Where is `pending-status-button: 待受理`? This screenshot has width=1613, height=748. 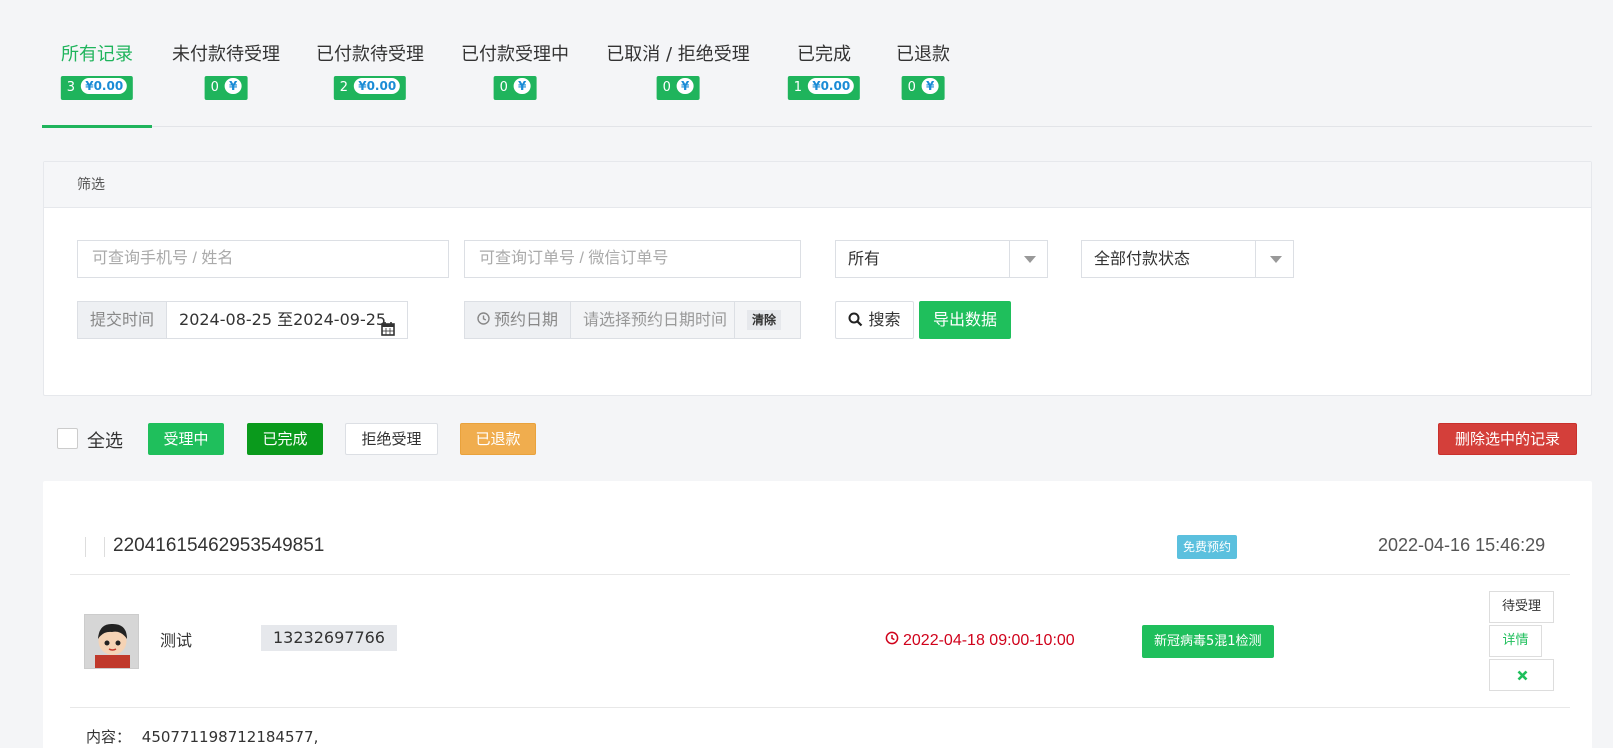
pending-status-button: 待受理 is located at coordinates (1521, 607).